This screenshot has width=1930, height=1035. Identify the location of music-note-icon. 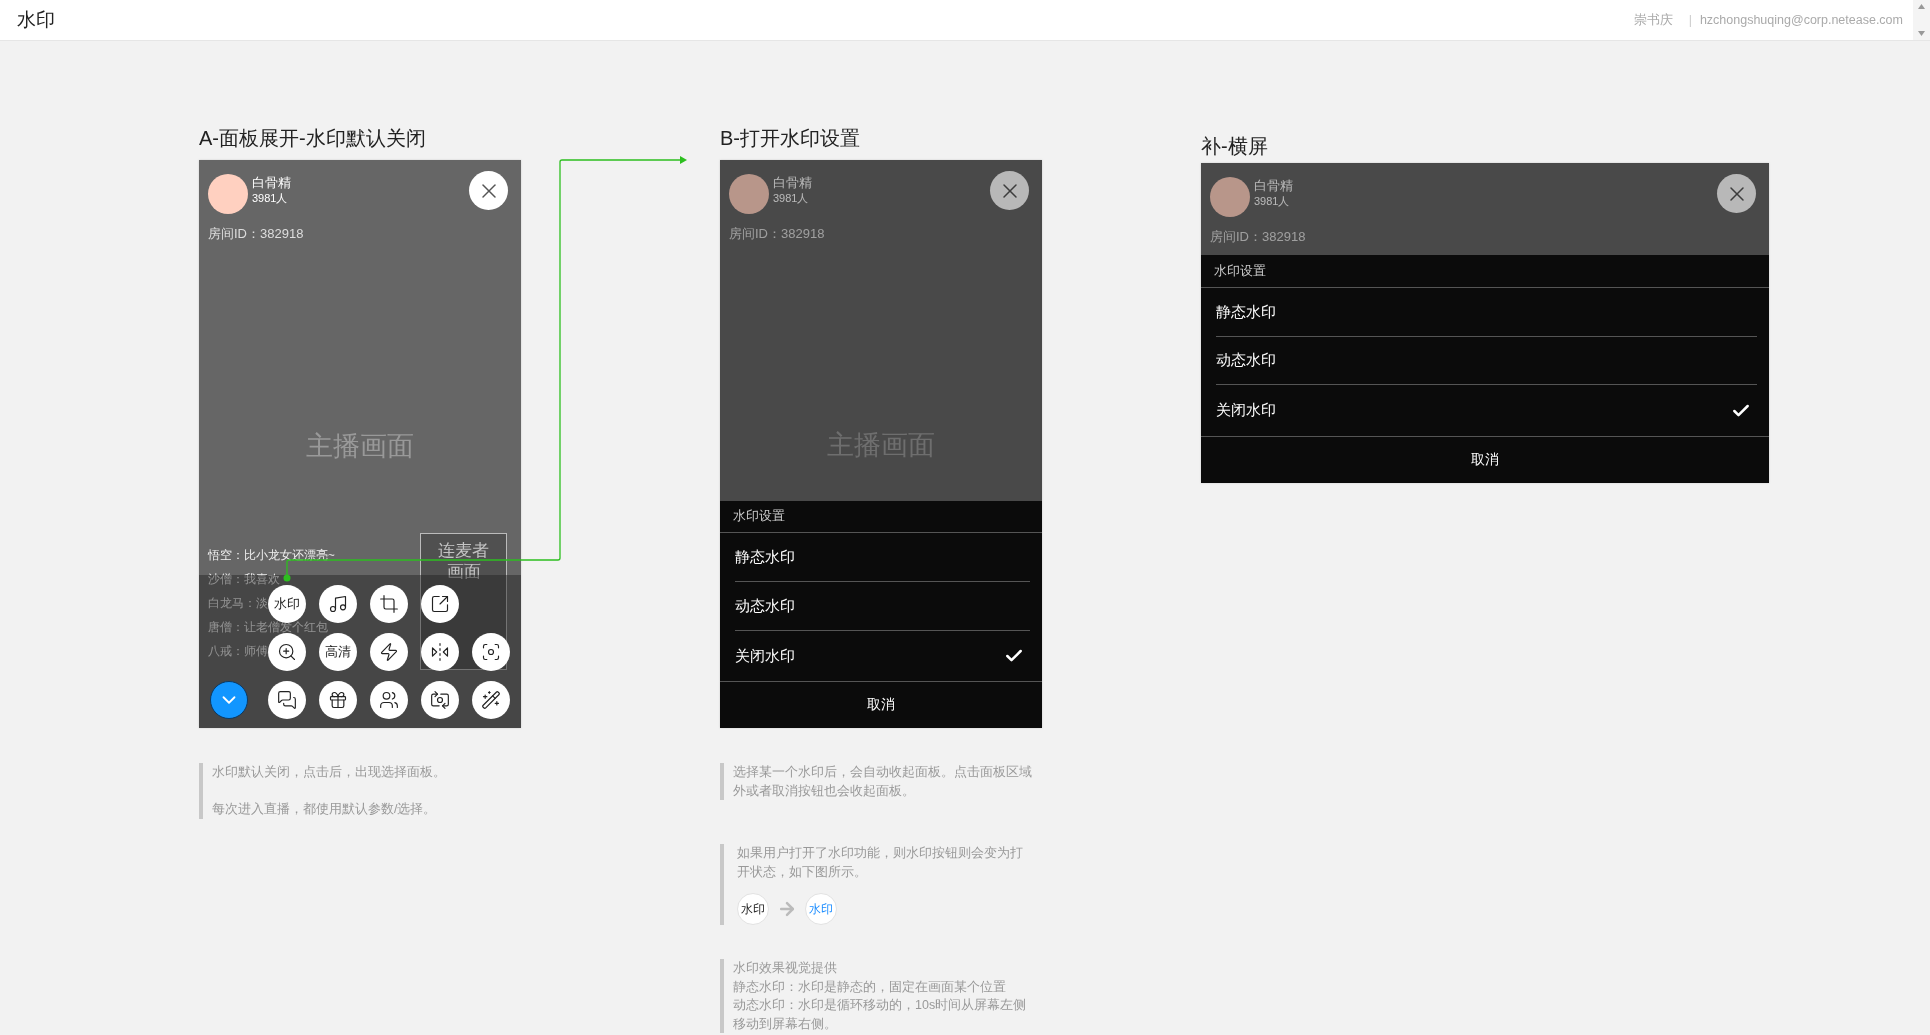
(338, 604).